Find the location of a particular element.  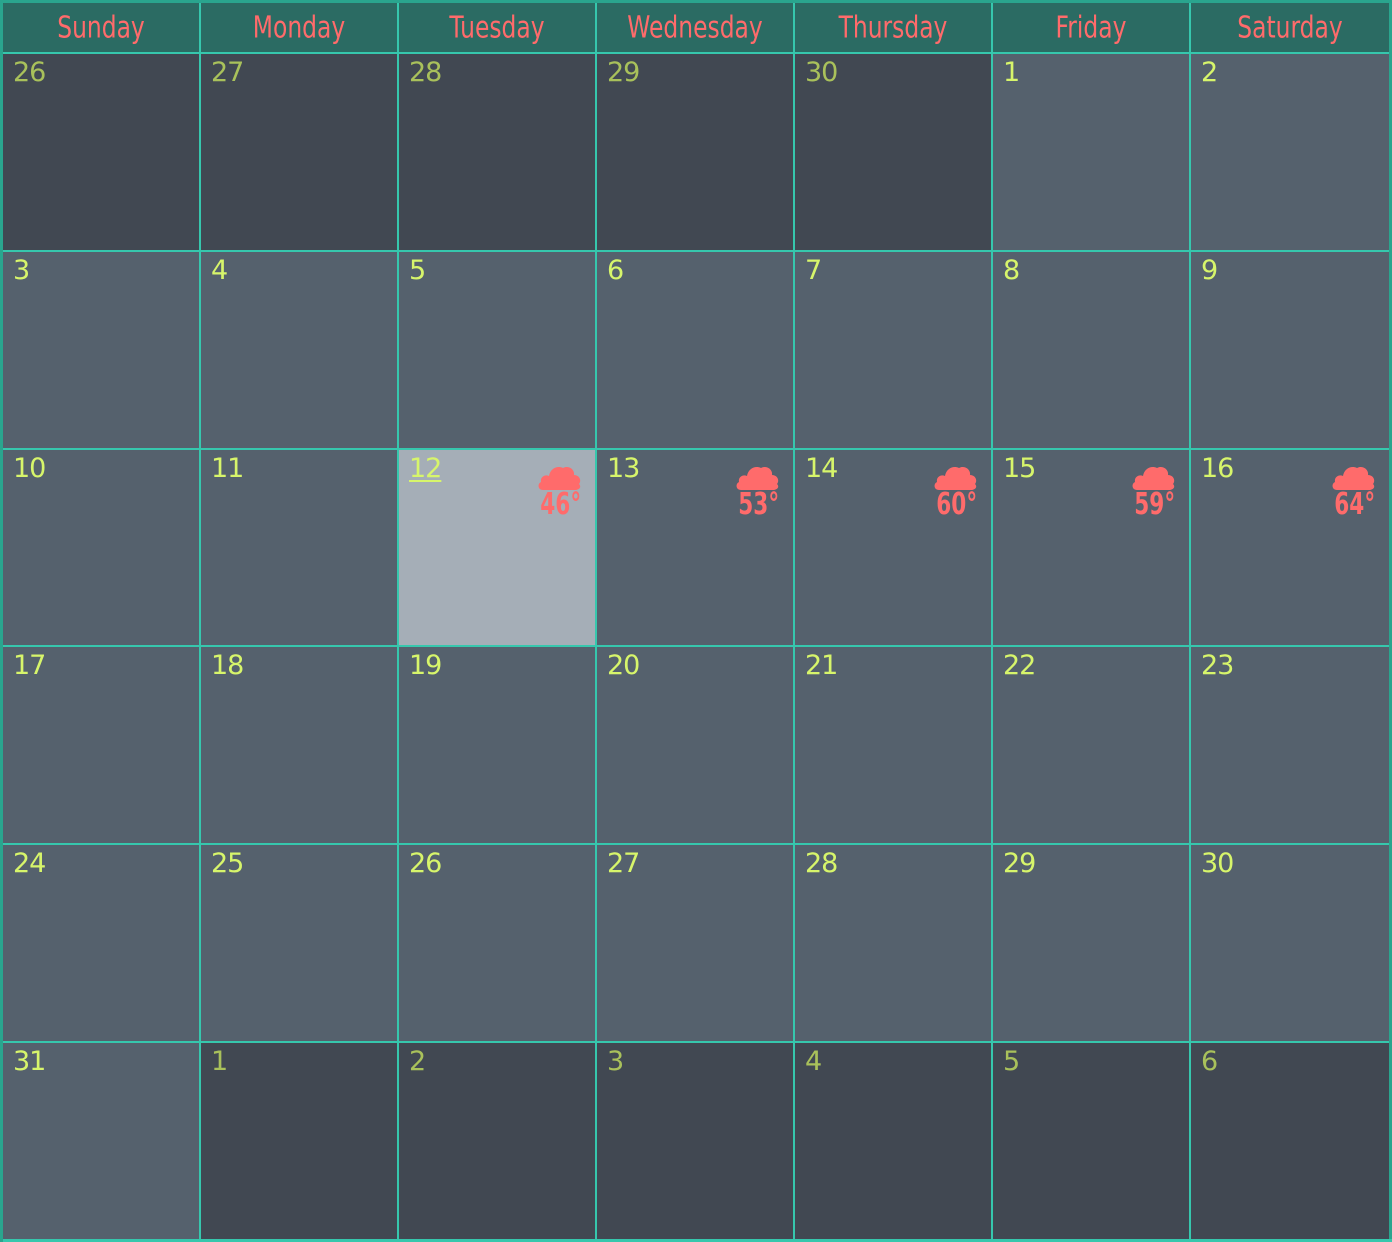

weather-forecast: 64° is located at coordinates (1353, 491).